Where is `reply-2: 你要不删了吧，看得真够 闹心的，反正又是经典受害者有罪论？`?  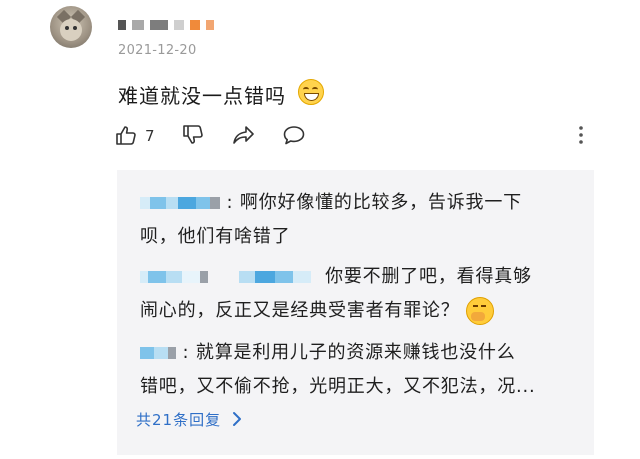 reply-2: 你要不删了吧，看得真够 闹心的，反正又是经典受害者有罪论？ is located at coordinates (336, 294).